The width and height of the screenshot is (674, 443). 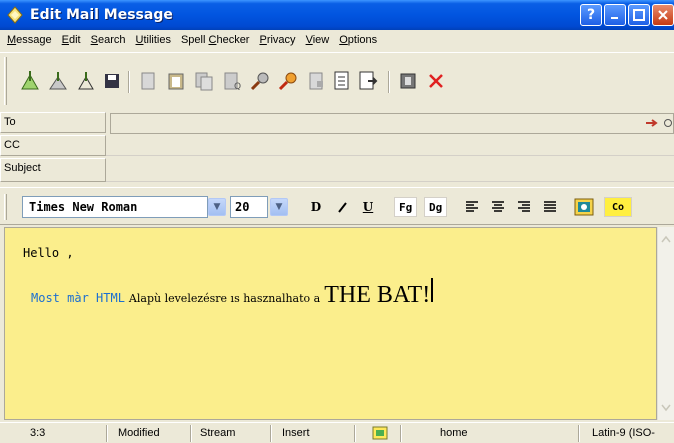 I want to click on subject-row: Subject, so click(x=337, y=170).